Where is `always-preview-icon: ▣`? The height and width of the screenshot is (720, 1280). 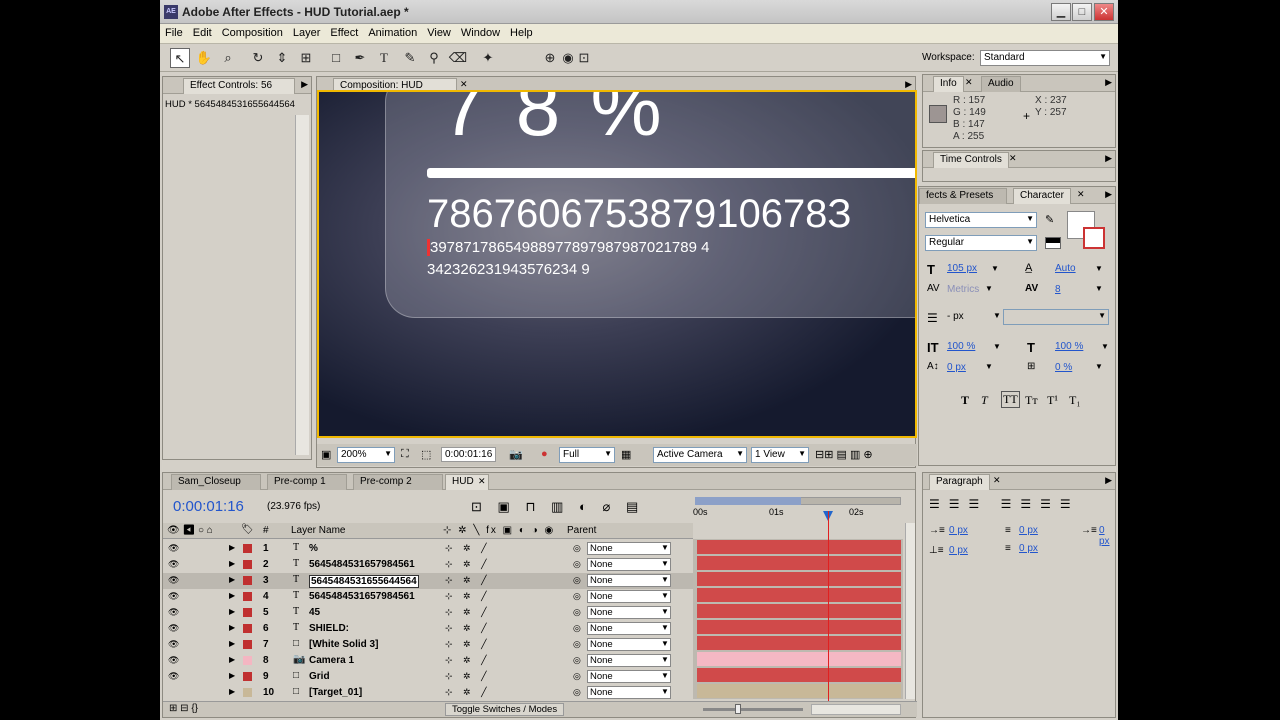 always-preview-icon: ▣ is located at coordinates (326, 454).